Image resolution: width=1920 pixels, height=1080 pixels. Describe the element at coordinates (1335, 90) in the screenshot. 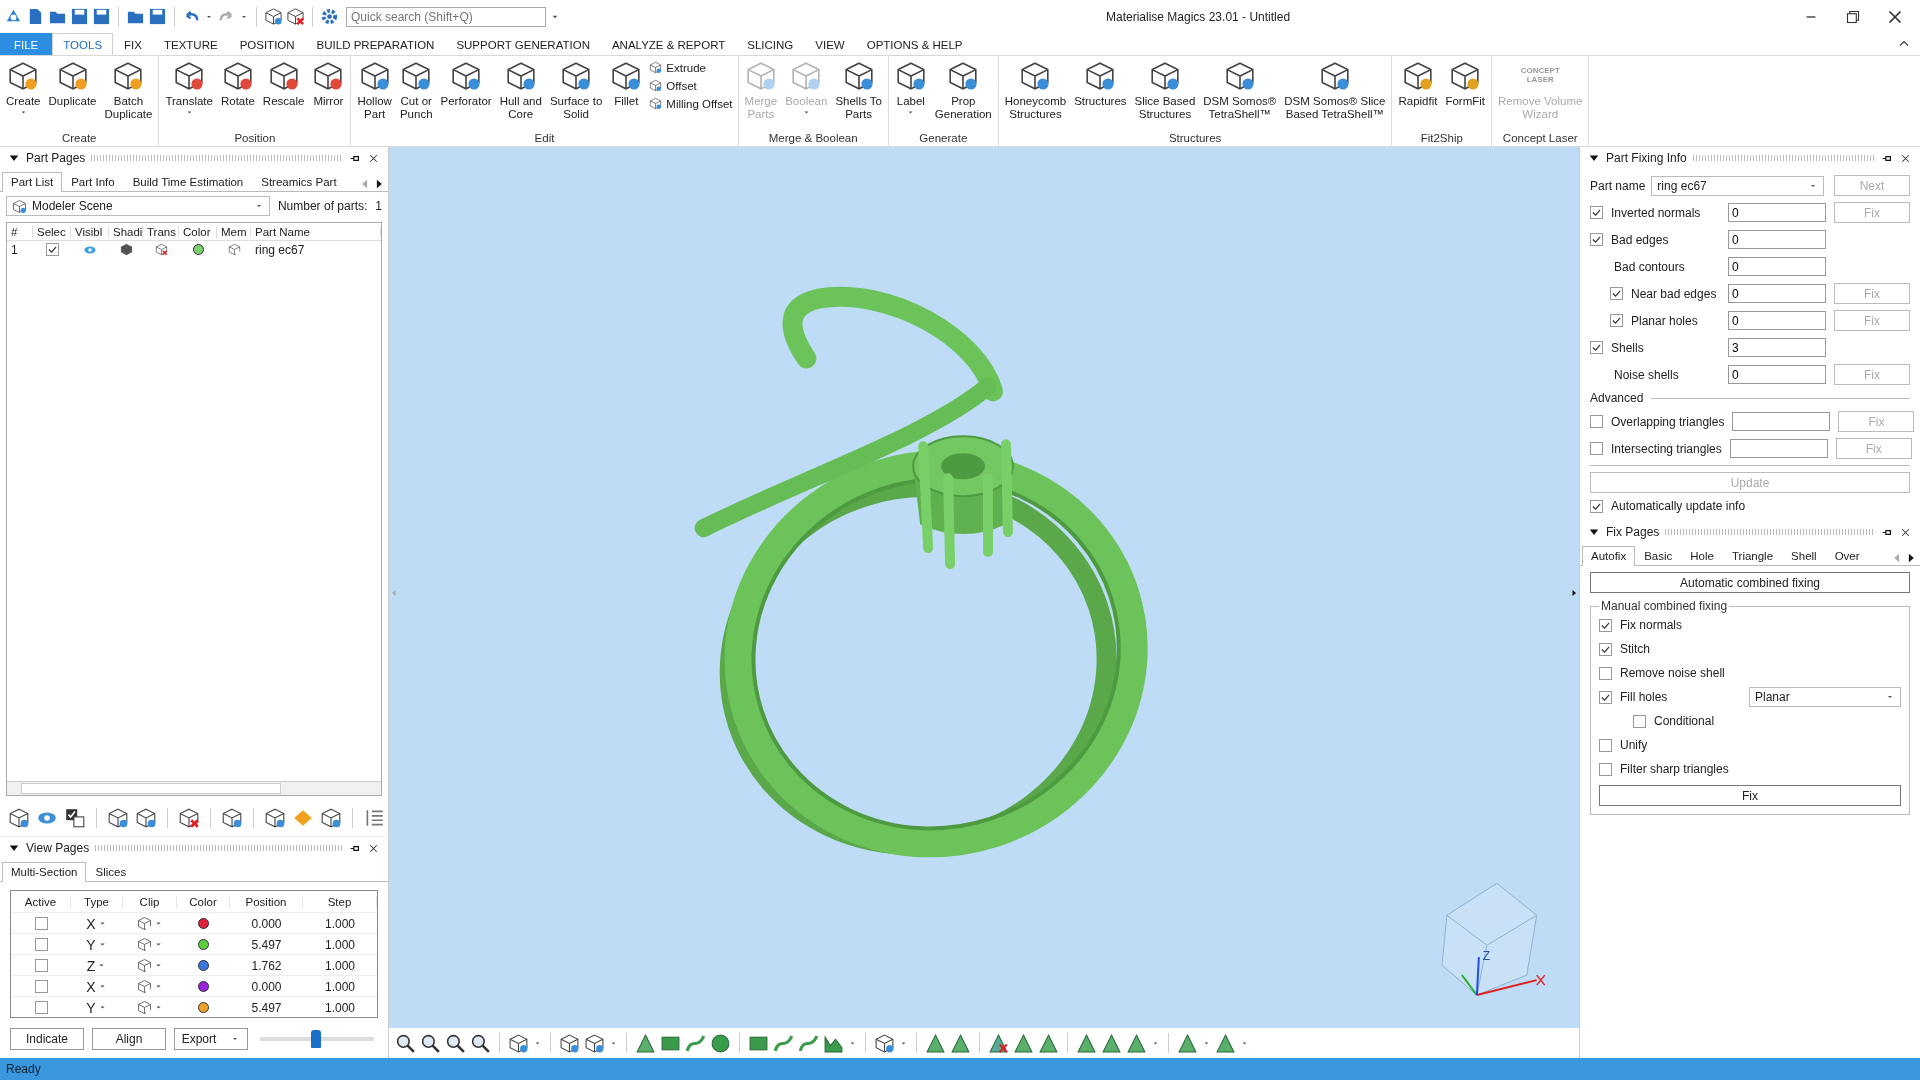

I see `ribbon-button: DSM Somos® Slice Based TetraShell™` at that location.